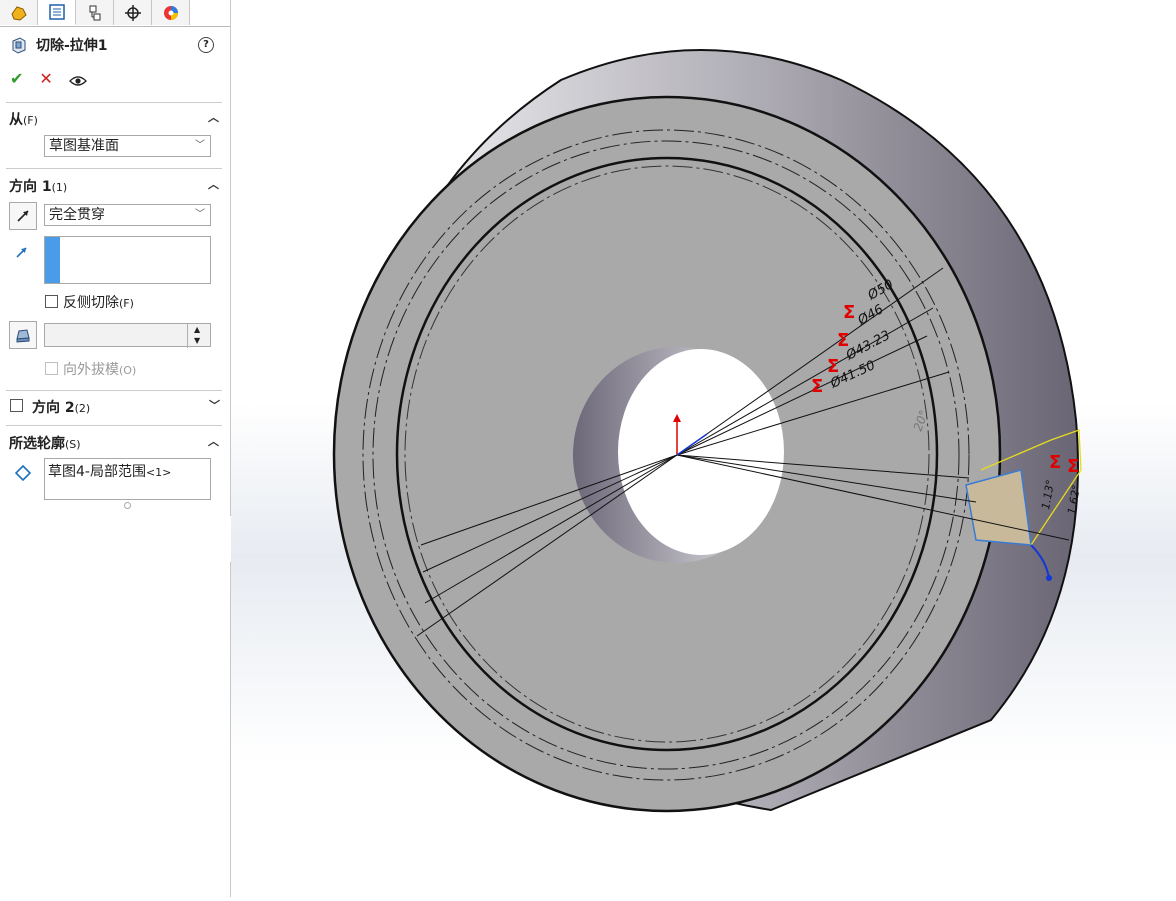 This screenshot has height=901, width=1176. What do you see at coordinates (52, 260) in the screenshot?
I see `selection-highlight` at bounding box center [52, 260].